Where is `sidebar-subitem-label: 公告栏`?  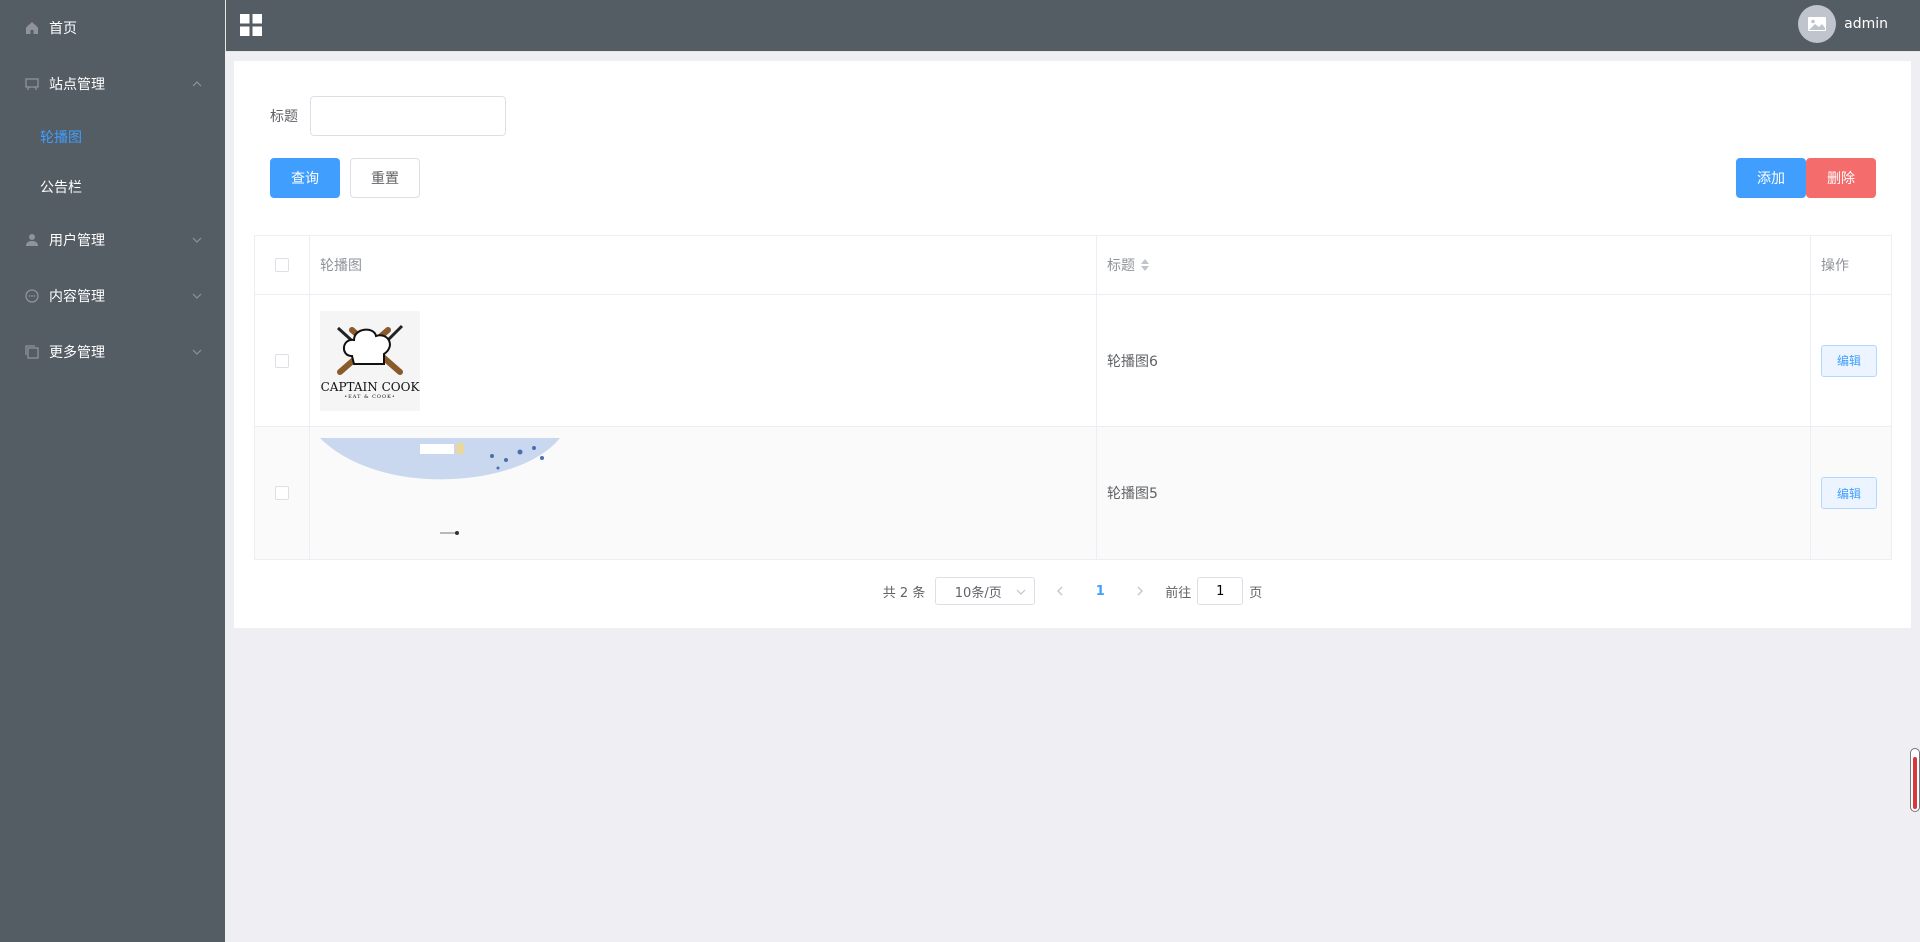 sidebar-subitem-label: 公告栏 is located at coordinates (61, 188).